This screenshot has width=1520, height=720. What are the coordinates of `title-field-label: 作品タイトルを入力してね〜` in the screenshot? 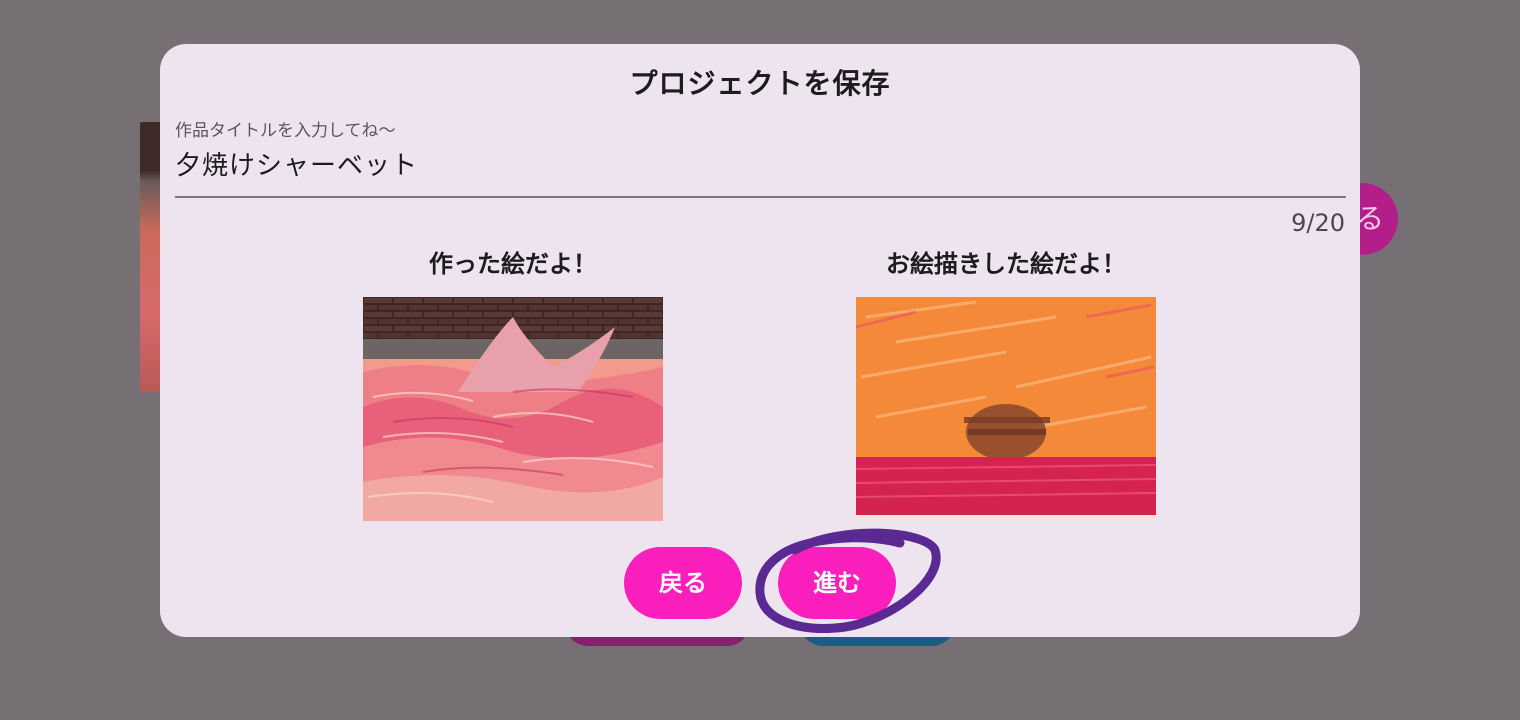 It's located at (285, 131).